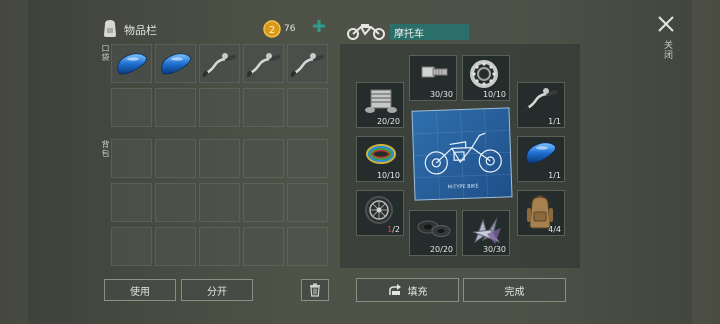  I want to click on motorcycle-icon, so click(366, 31).